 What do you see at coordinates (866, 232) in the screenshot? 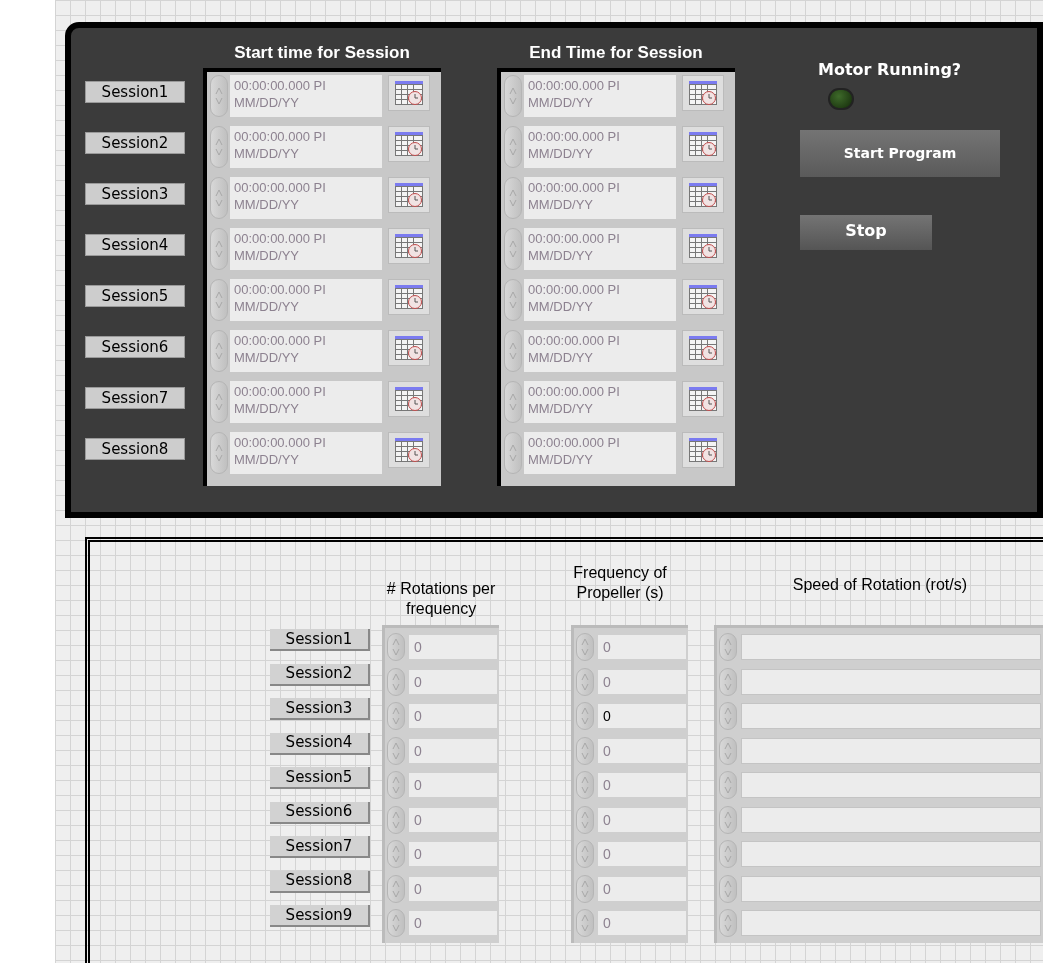
I see `stop-button: Stop` at bounding box center [866, 232].